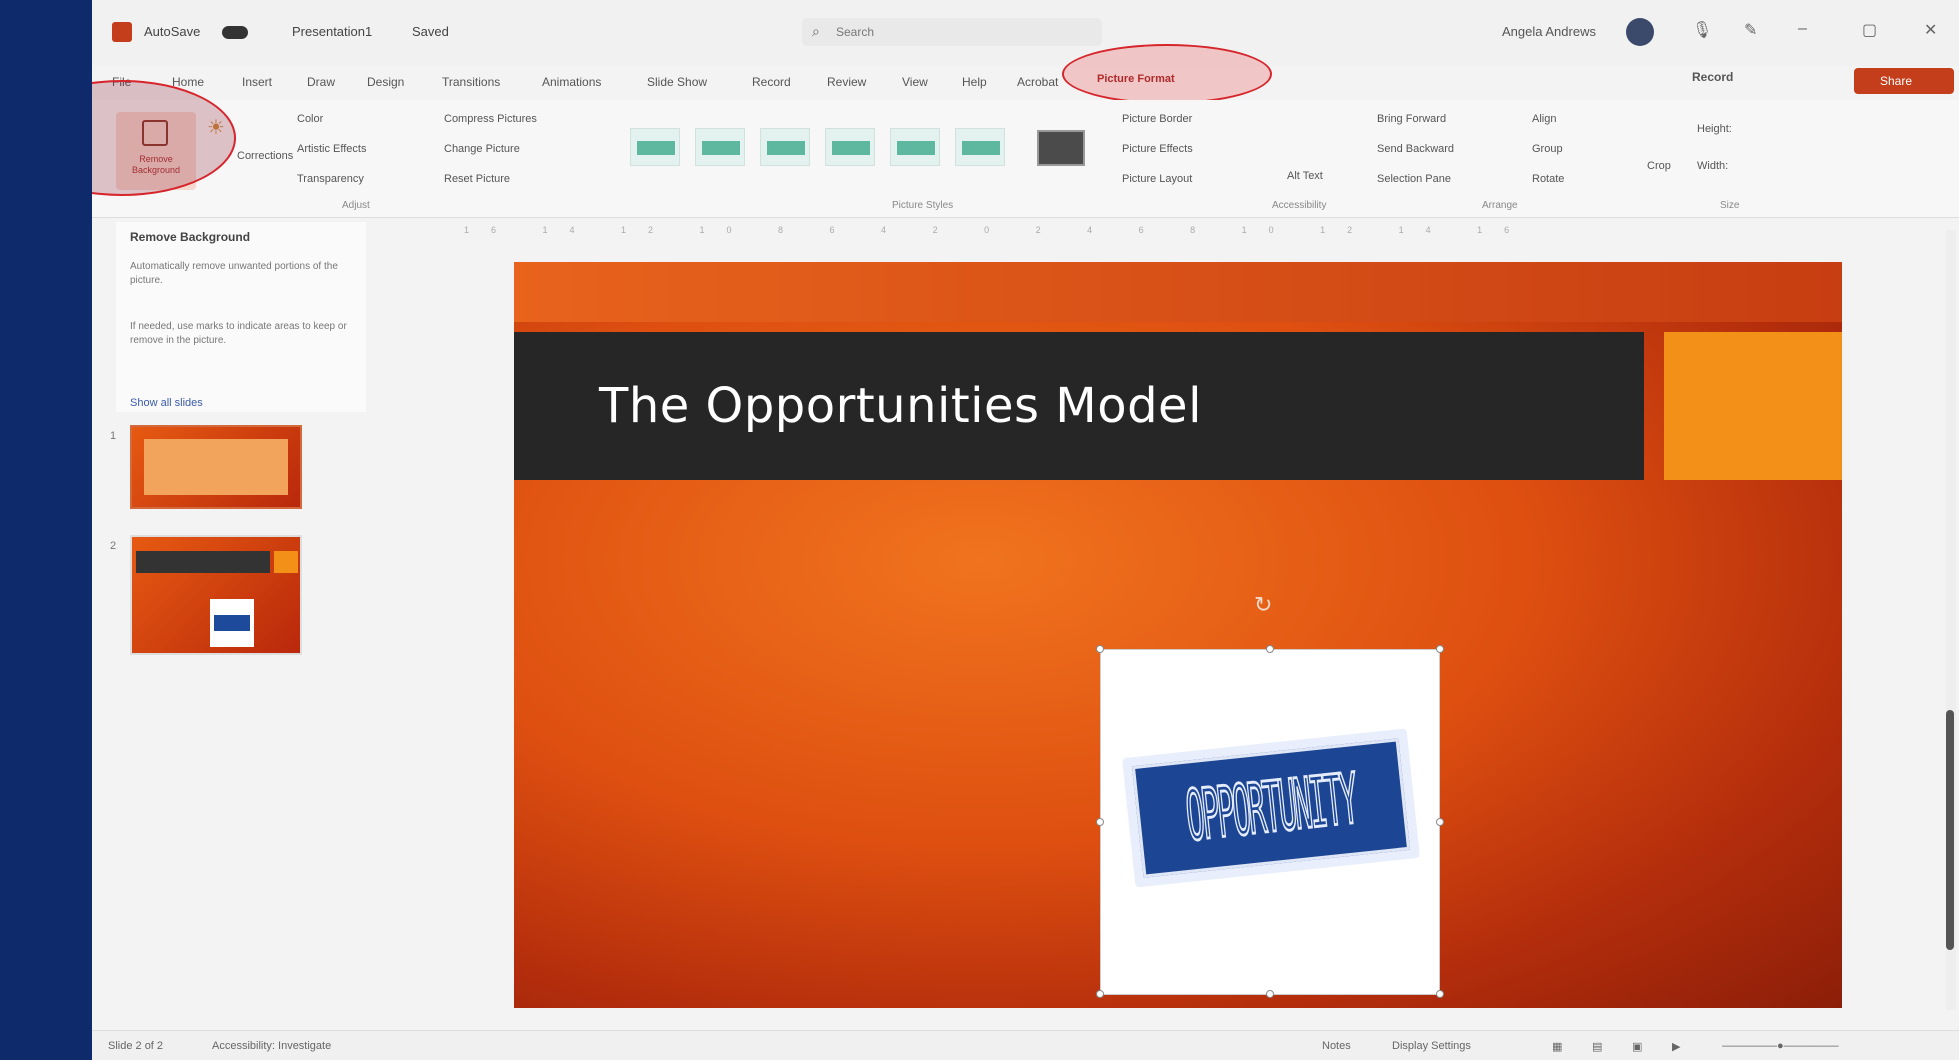 The image size is (1959, 1060). What do you see at coordinates (203, 562) in the screenshot?
I see `thumbnail-title-bar` at bounding box center [203, 562].